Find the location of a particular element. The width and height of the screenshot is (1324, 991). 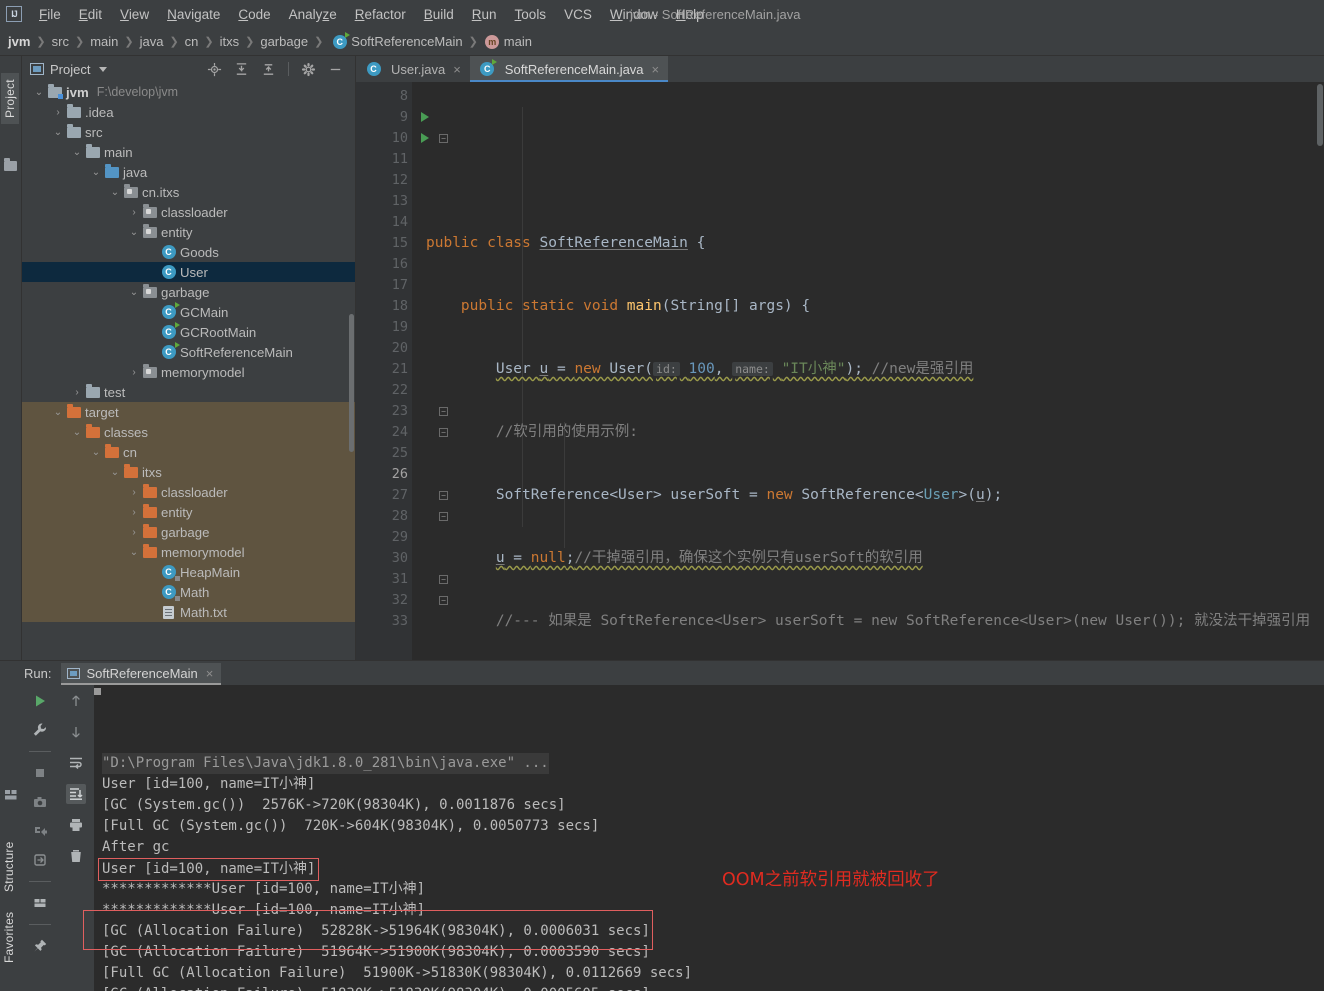

expand-all-icon is located at coordinates (241, 69).